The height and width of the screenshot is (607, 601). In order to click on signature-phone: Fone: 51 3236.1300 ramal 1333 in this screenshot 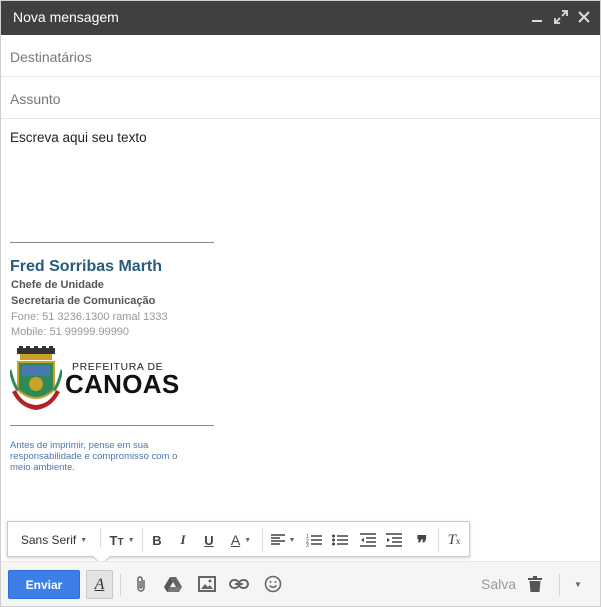, I will do `click(89, 317)`.